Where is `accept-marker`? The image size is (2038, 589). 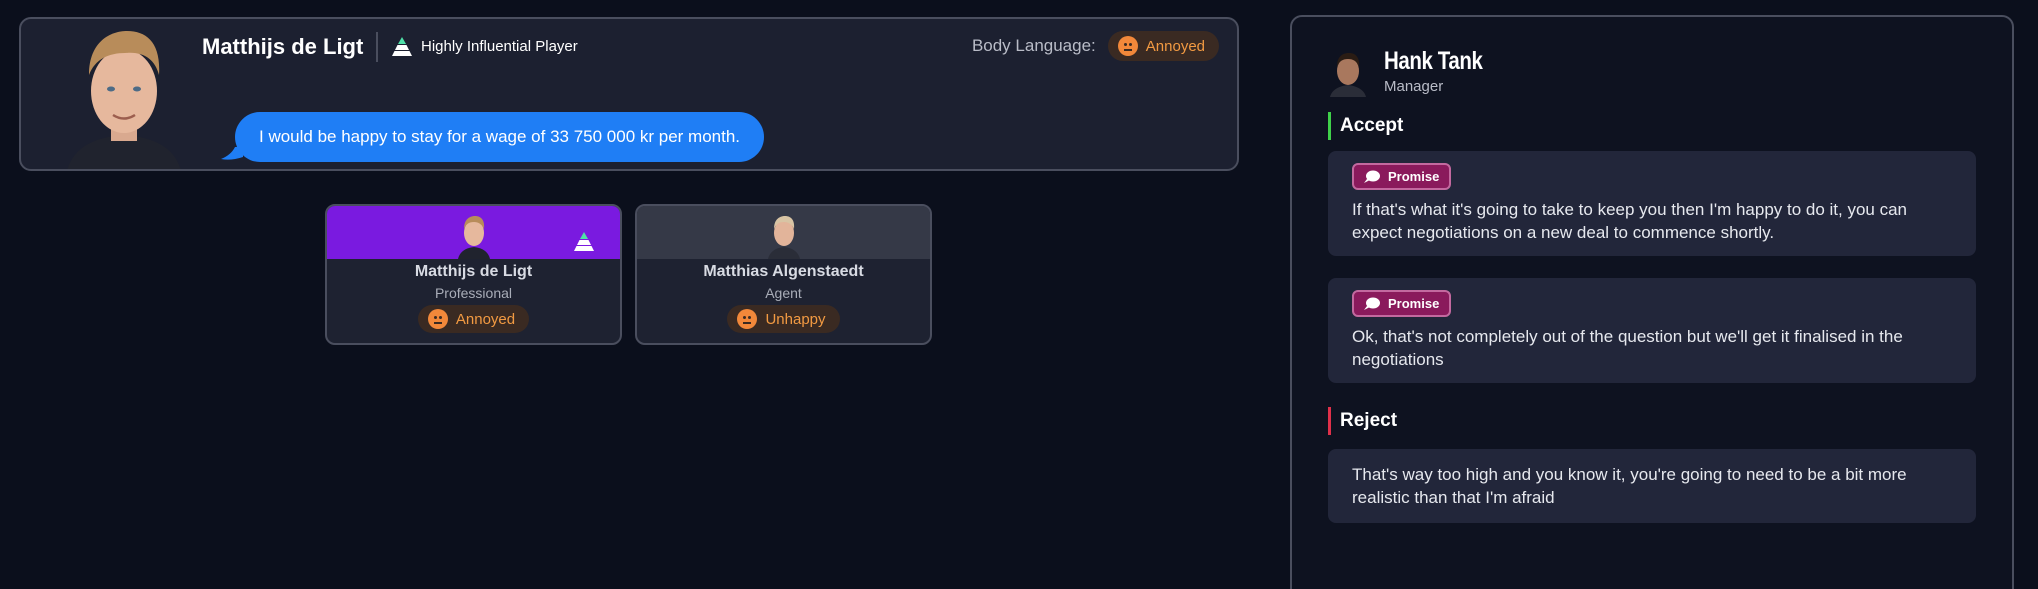 accept-marker is located at coordinates (1329, 126).